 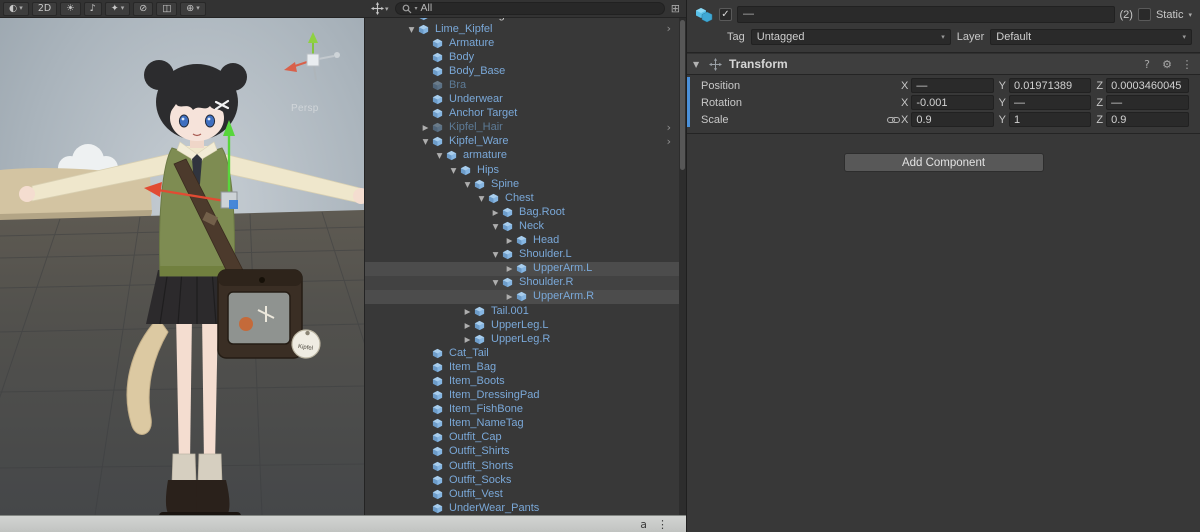 What do you see at coordinates (522, 100) in the screenshot?
I see `hierarchy-item-underwear: Underwear` at bounding box center [522, 100].